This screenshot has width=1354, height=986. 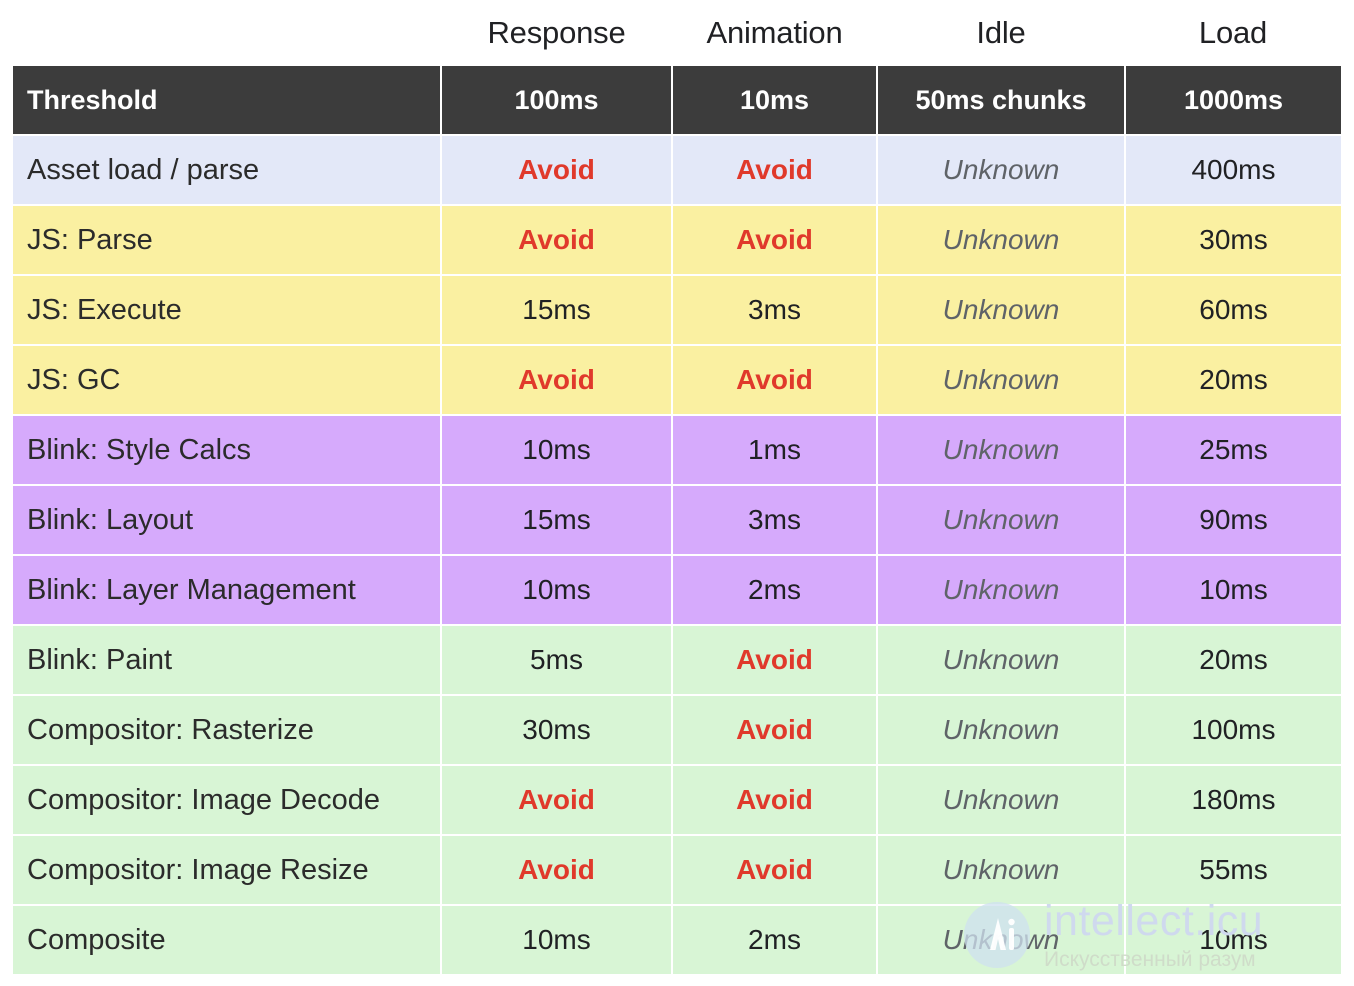 I want to click on row-label: Compositor: Rasterize, so click(x=227, y=730).